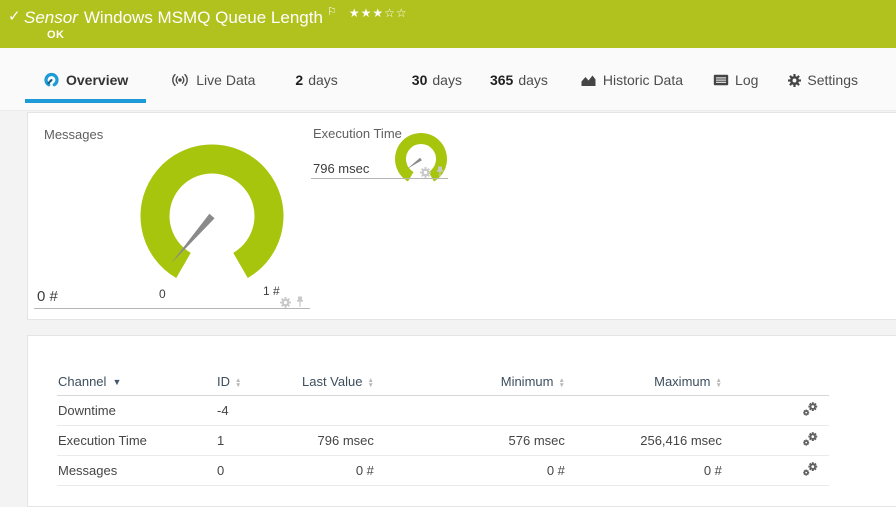 The height and width of the screenshot is (507, 896). What do you see at coordinates (212, 79) in the screenshot?
I see `tab-live-data: Live Data` at bounding box center [212, 79].